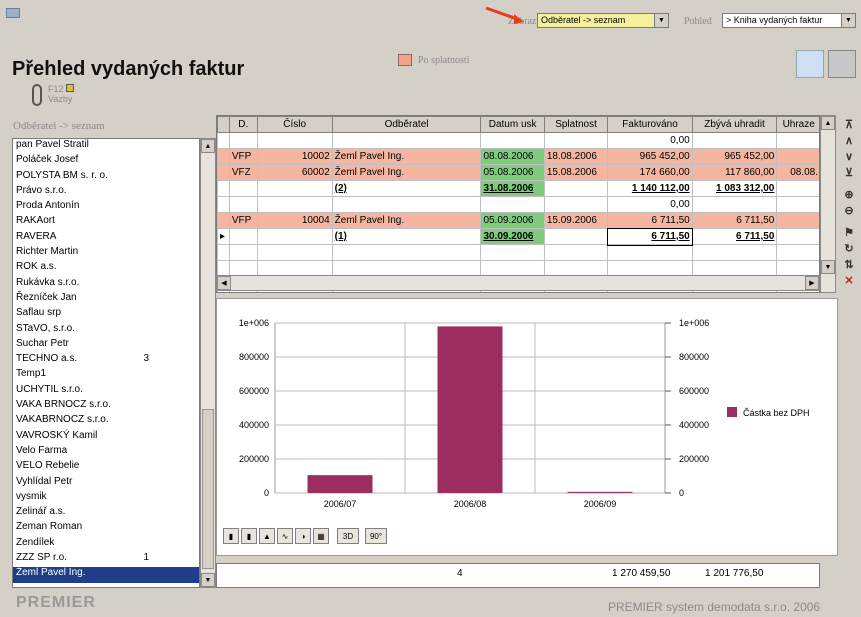  Describe the element at coordinates (106, 437) in the screenshot. I see `customer-list-item: VAVROSKÝ Kamil` at that location.